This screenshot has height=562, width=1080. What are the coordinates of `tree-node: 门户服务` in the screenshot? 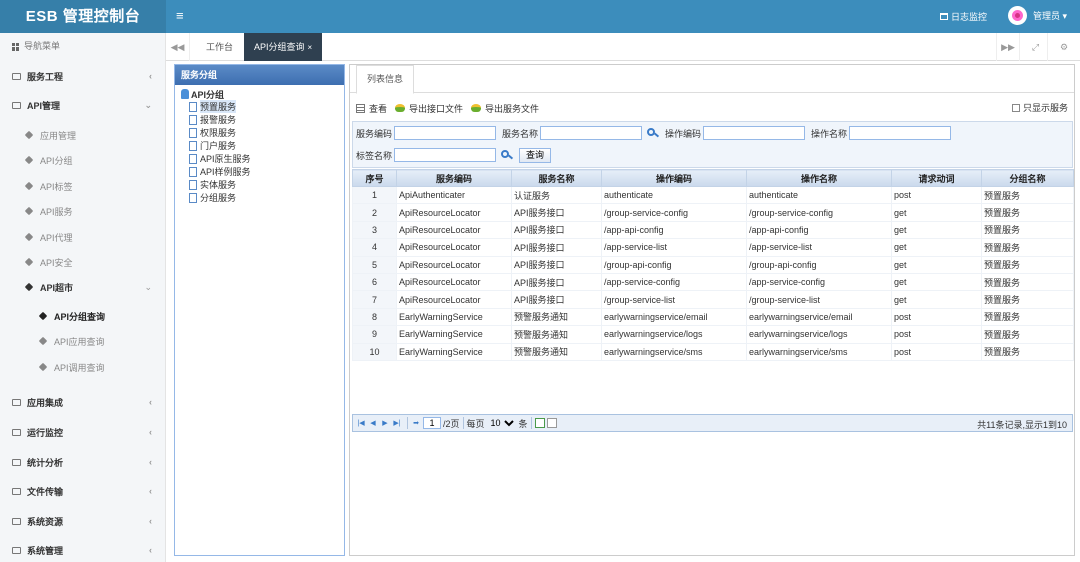 It's located at (262, 145).